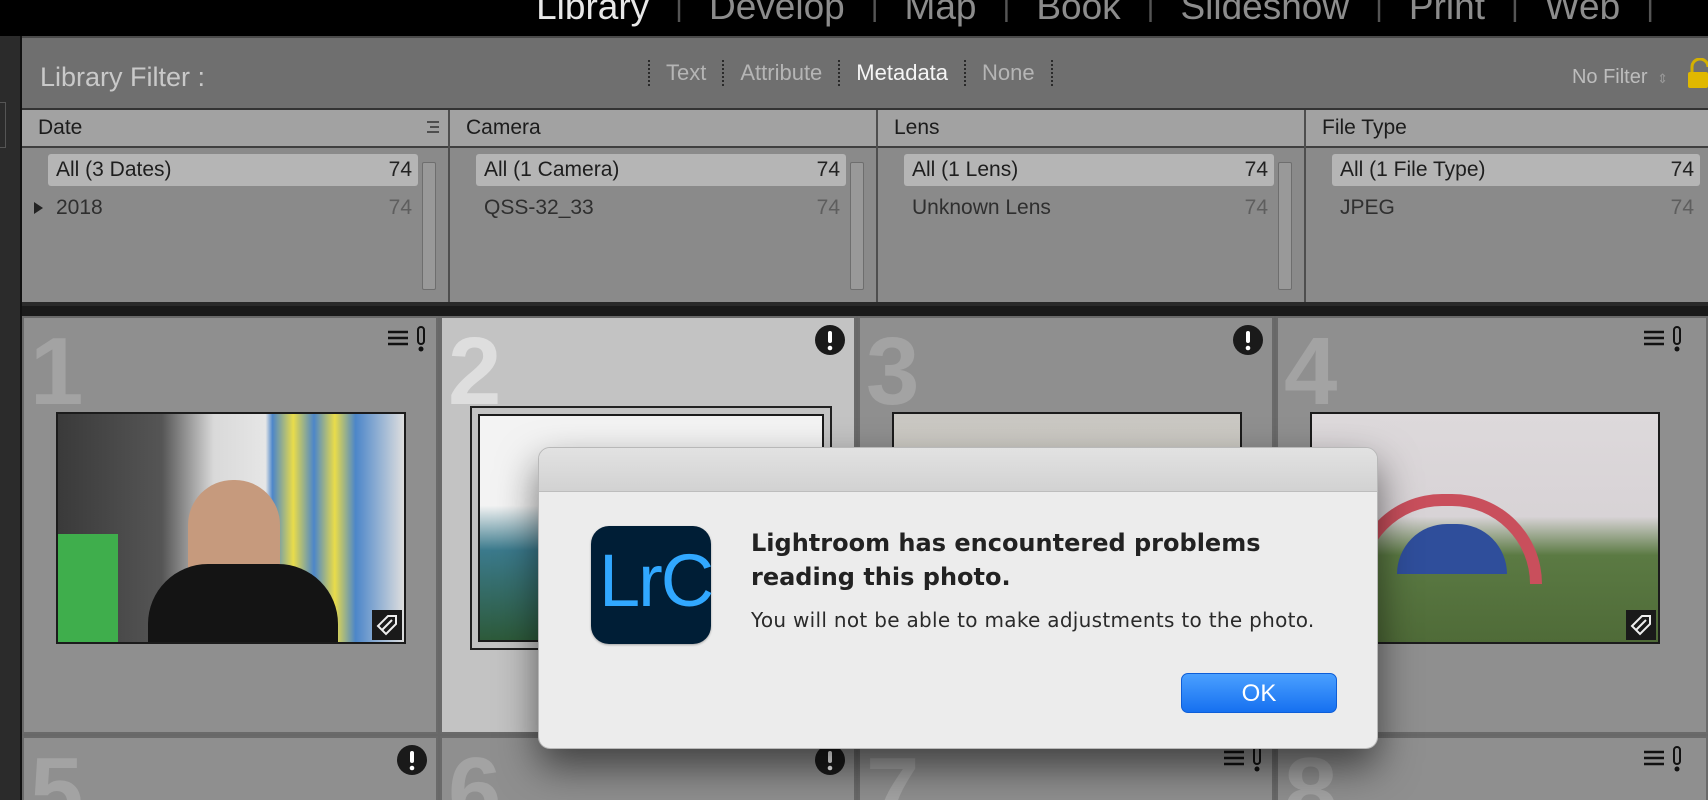 Image resolution: width=1708 pixels, height=800 pixels. What do you see at coordinates (230, 768) in the screenshot?
I see `grid-cell: 5` at bounding box center [230, 768].